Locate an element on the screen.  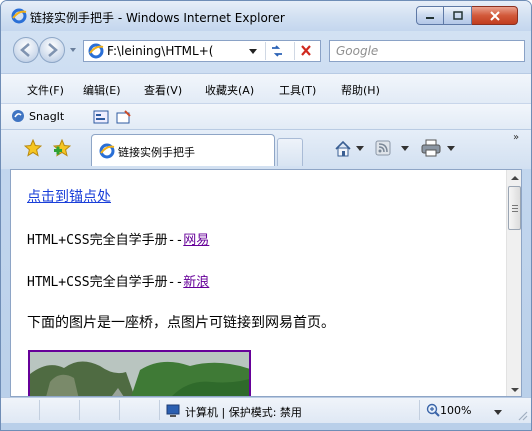
tab-bar: 链接实例手把手 » is located at coordinates (266, 149).